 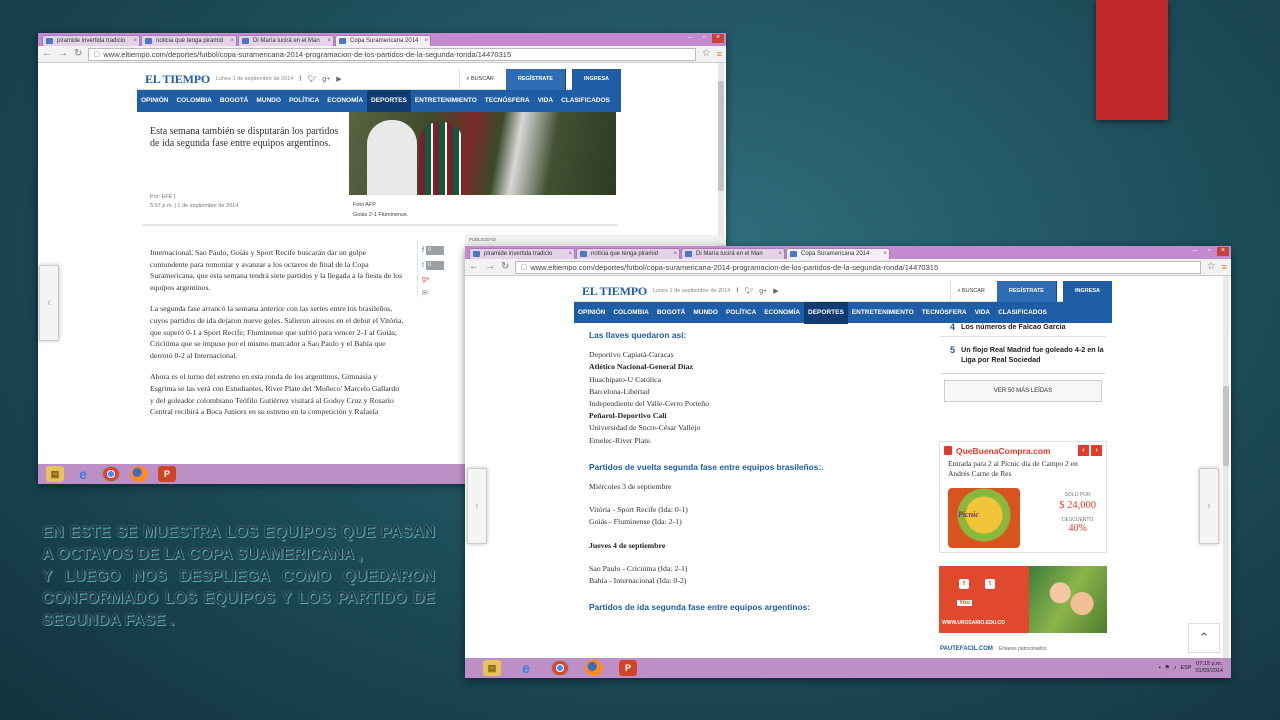 What do you see at coordinates (1185, 668) in the screenshot?
I see `keyboard-language: ESP` at bounding box center [1185, 668].